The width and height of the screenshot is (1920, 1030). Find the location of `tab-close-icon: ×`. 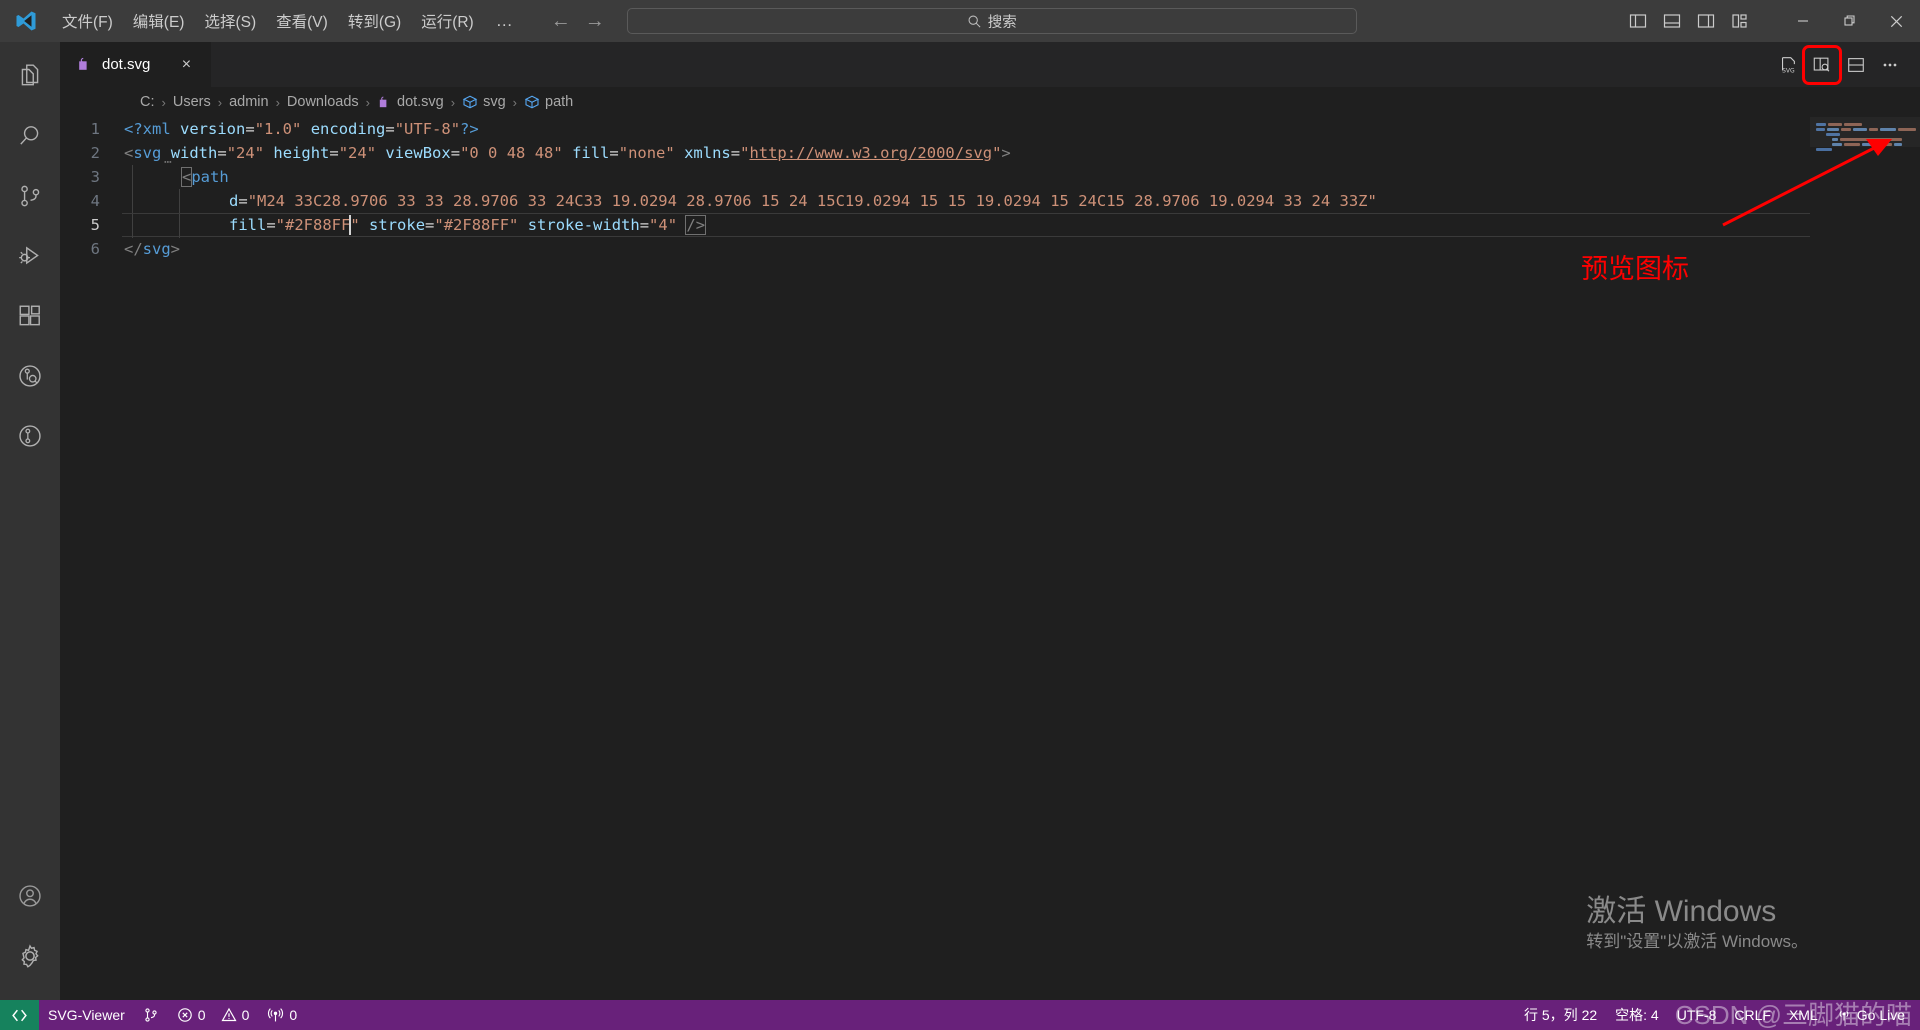

tab-close-icon: × is located at coordinates (186, 65).